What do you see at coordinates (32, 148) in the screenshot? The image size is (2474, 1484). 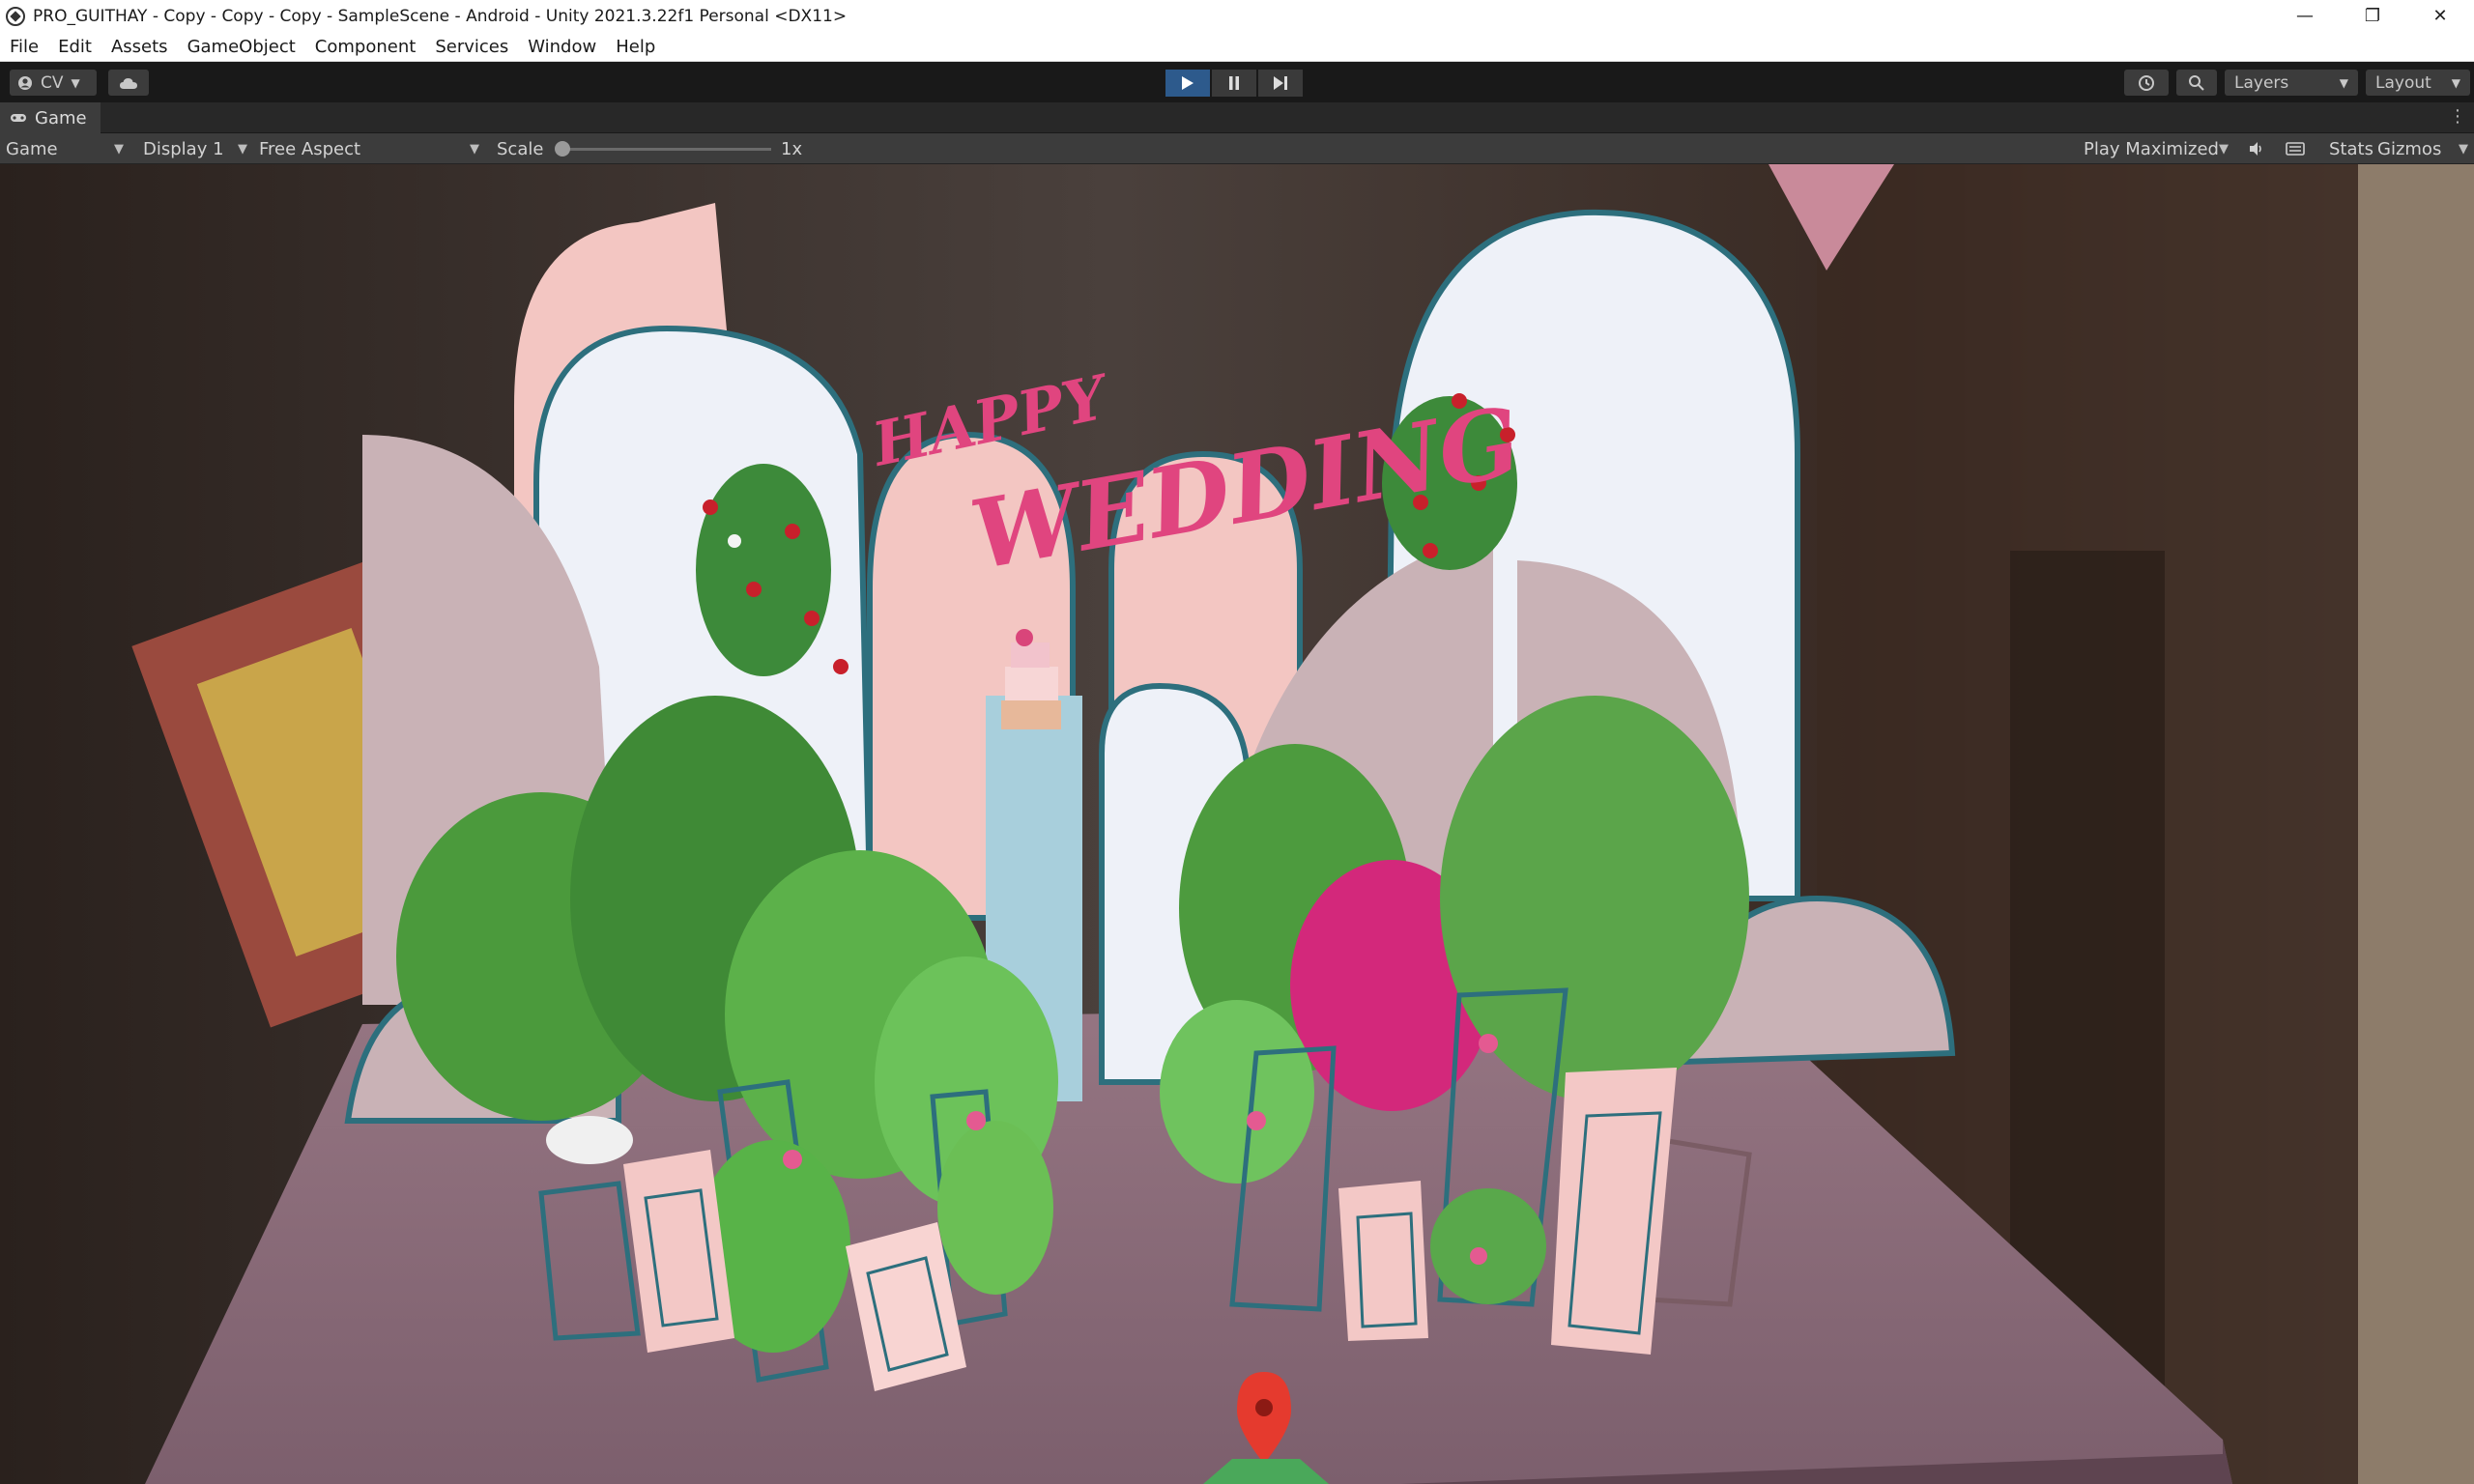 I see `view-mode-label: Game` at bounding box center [32, 148].